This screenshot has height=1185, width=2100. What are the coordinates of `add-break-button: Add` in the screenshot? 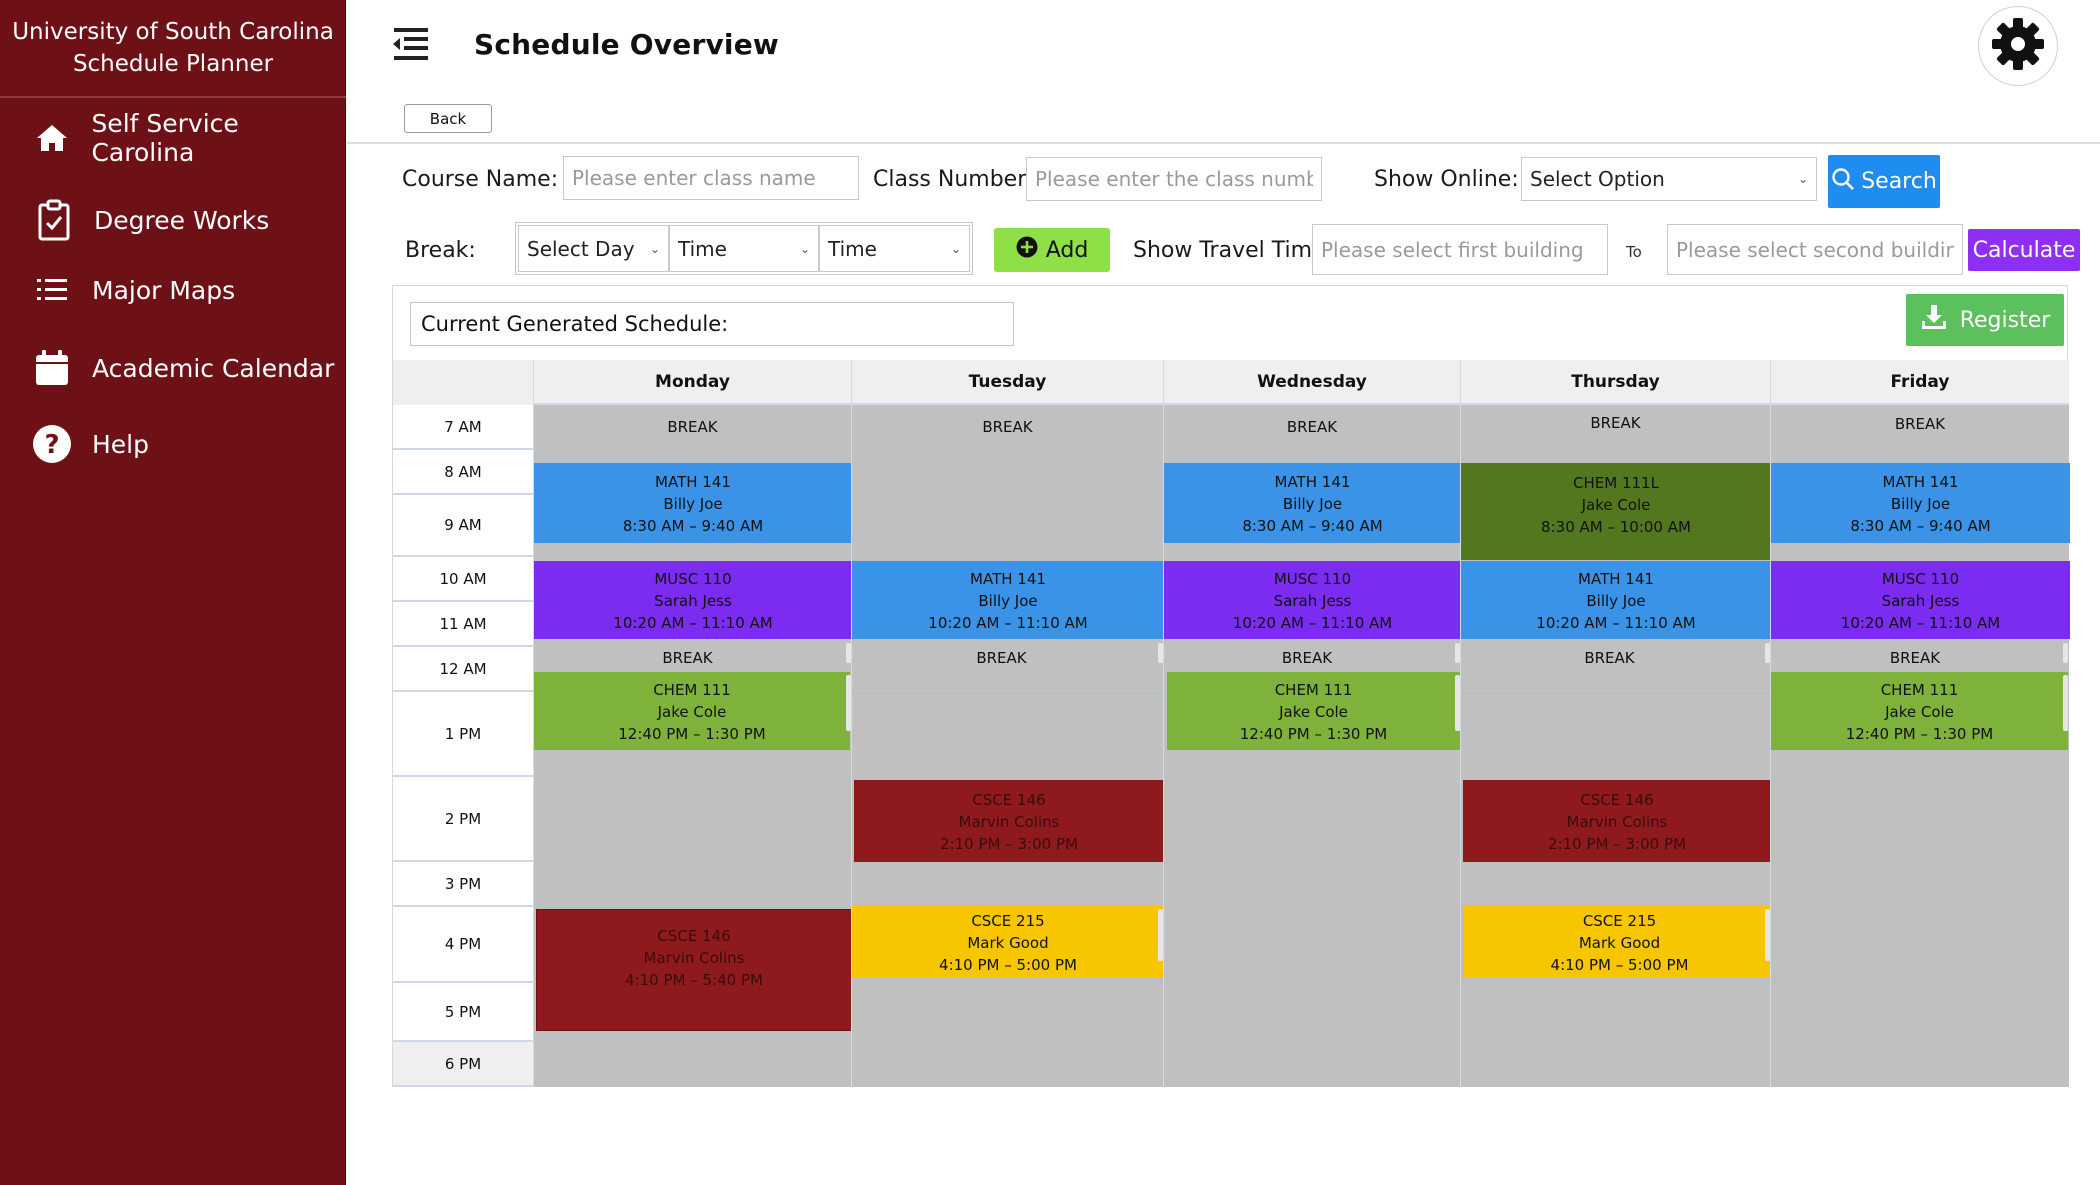 It's located at (1052, 250).